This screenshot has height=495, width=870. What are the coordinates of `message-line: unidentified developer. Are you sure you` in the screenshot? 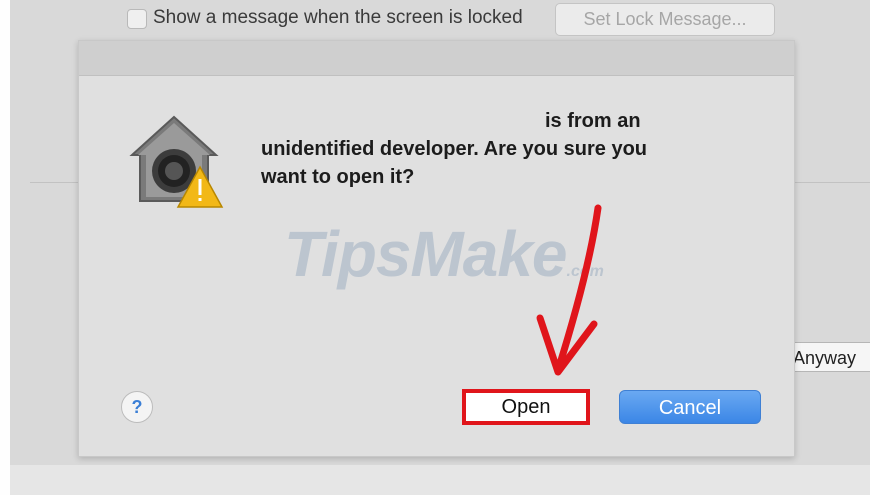 It's located at (454, 149).